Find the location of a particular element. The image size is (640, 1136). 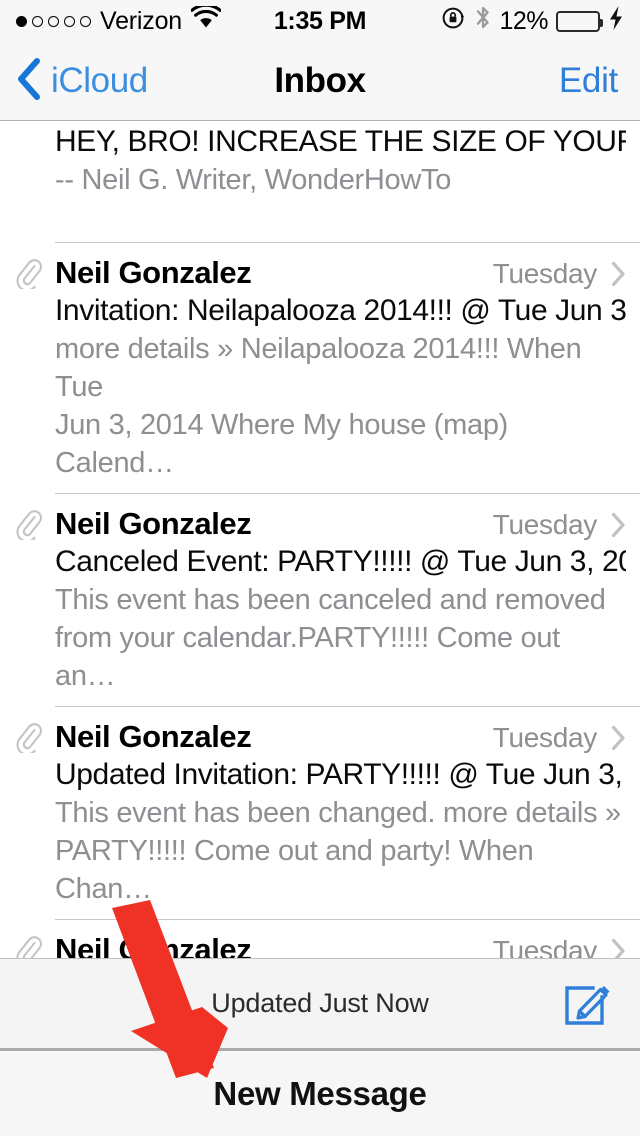

status-bar-left: Verizon is located at coordinates (145, 19).